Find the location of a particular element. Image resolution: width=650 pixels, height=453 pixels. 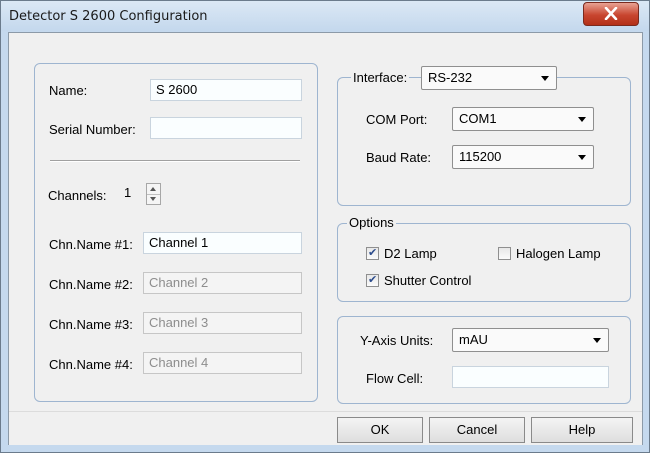

window-title: Detector S 2600 Configuration is located at coordinates (108, 16).